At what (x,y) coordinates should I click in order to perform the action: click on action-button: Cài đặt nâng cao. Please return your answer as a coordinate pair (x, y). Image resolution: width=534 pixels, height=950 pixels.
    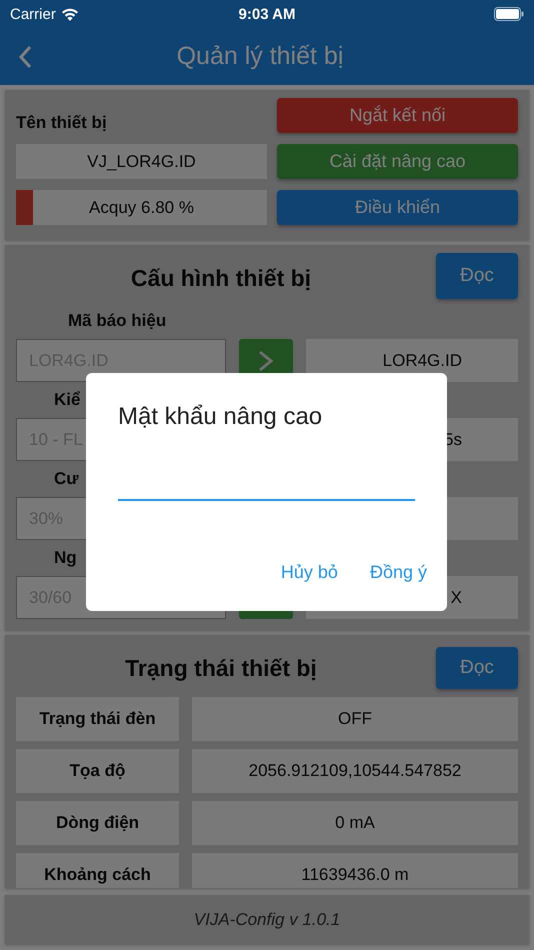
    Looking at the image, I should click on (397, 161).